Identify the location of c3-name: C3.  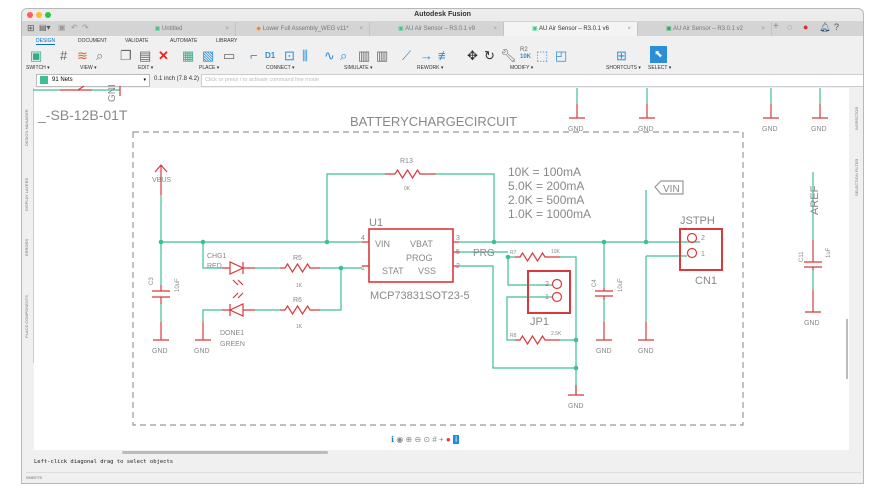
(152, 281).